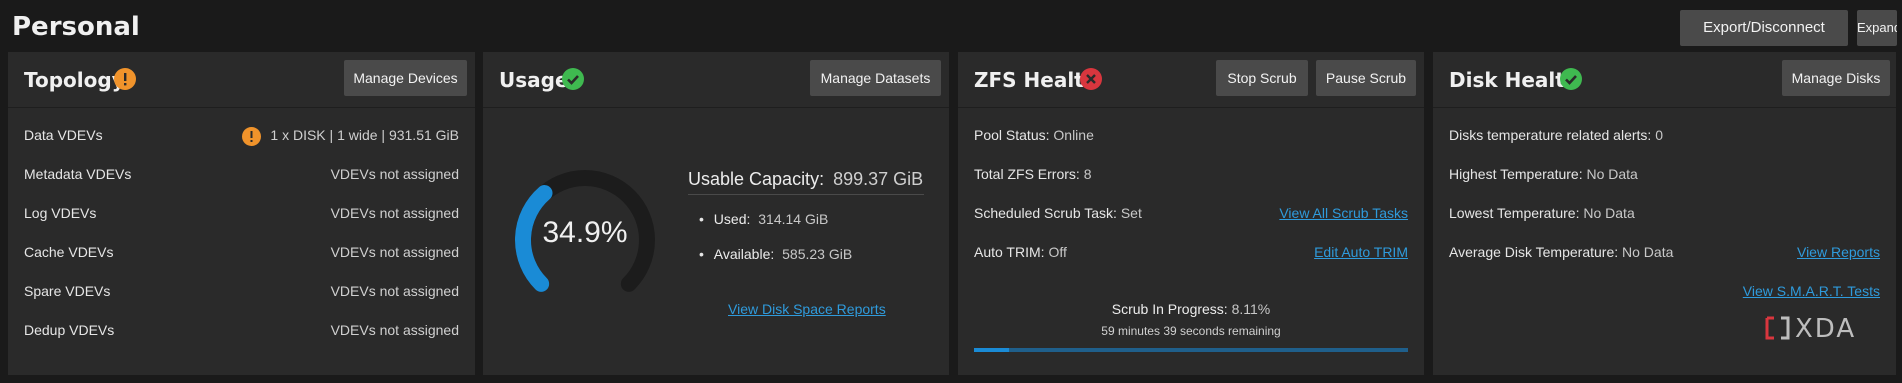 The width and height of the screenshot is (1902, 383). What do you see at coordinates (992, 350) in the screenshot?
I see `scrub-progress-fill` at bounding box center [992, 350].